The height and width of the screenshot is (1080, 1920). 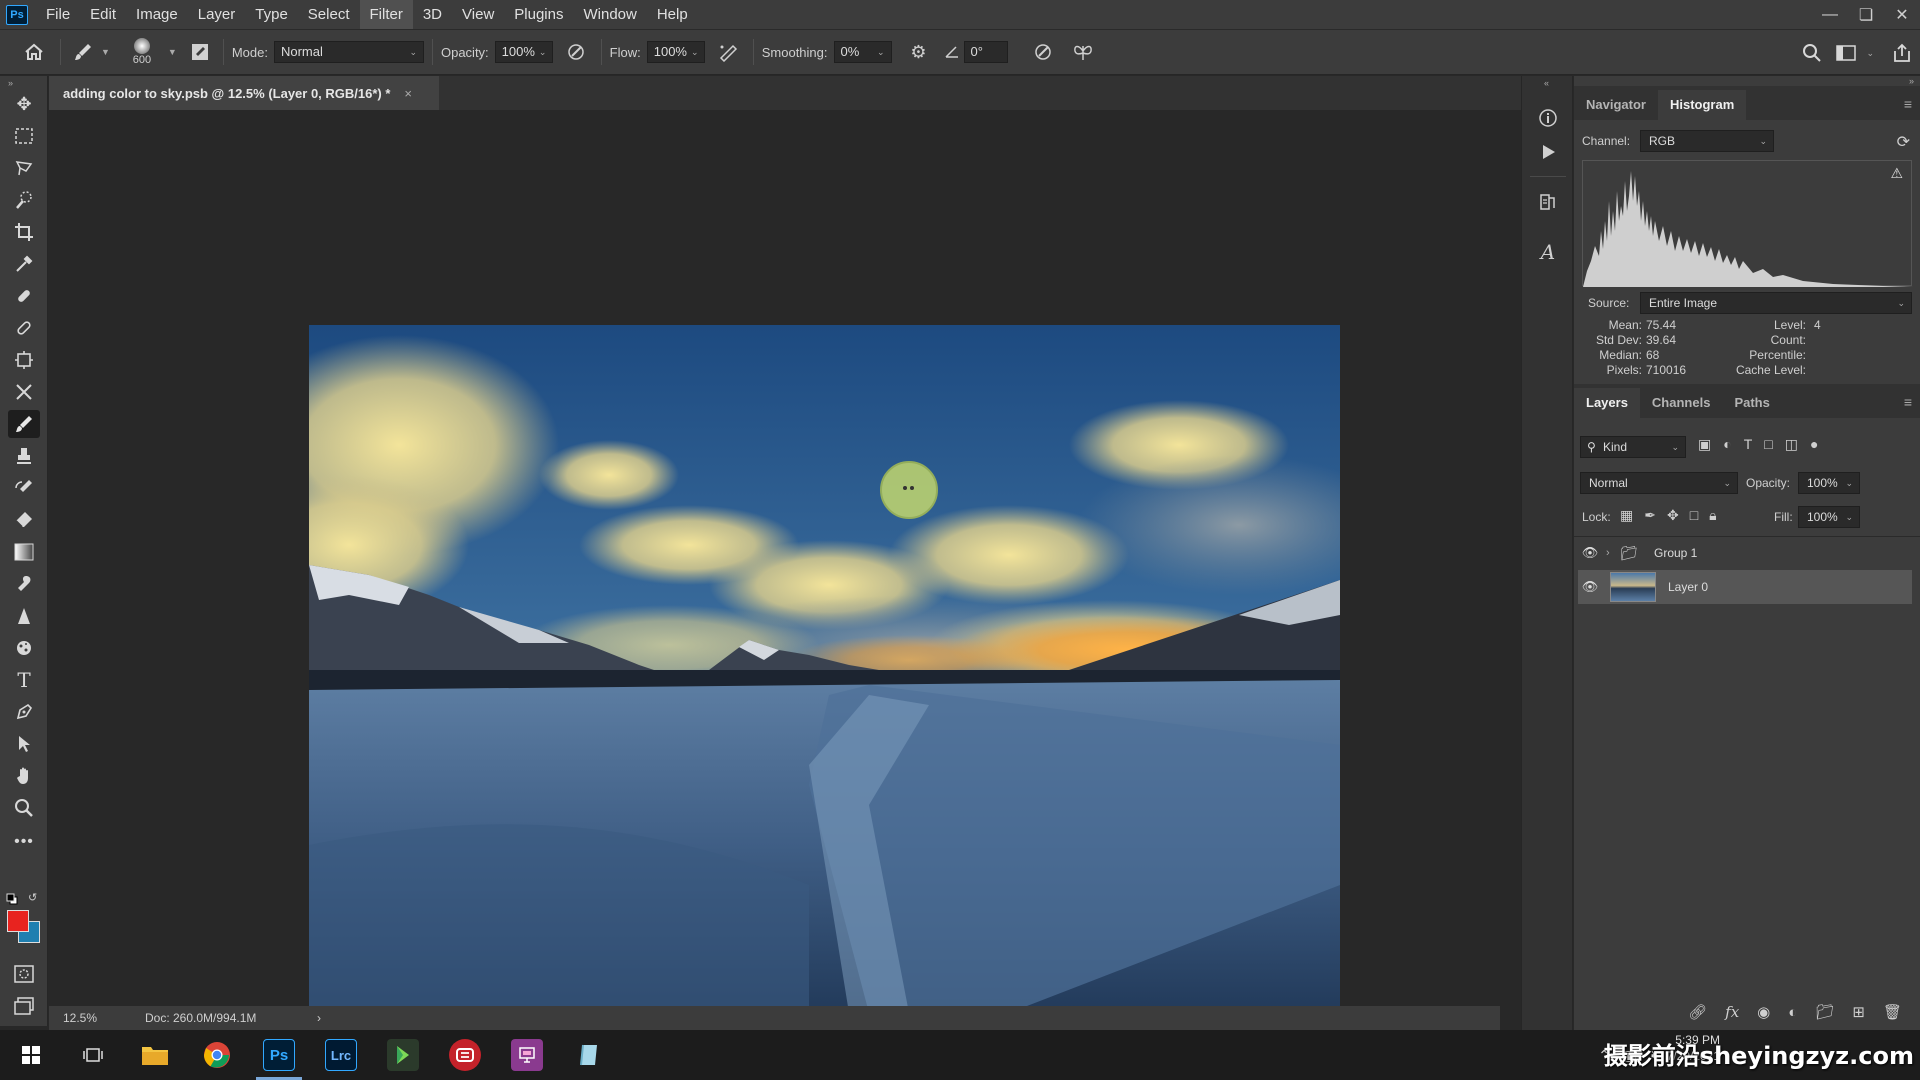 What do you see at coordinates (1745, 553) in the screenshot?
I see `layer-row-group-1: 👁︎ › 📁︎ Group 1` at bounding box center [1745, 553].